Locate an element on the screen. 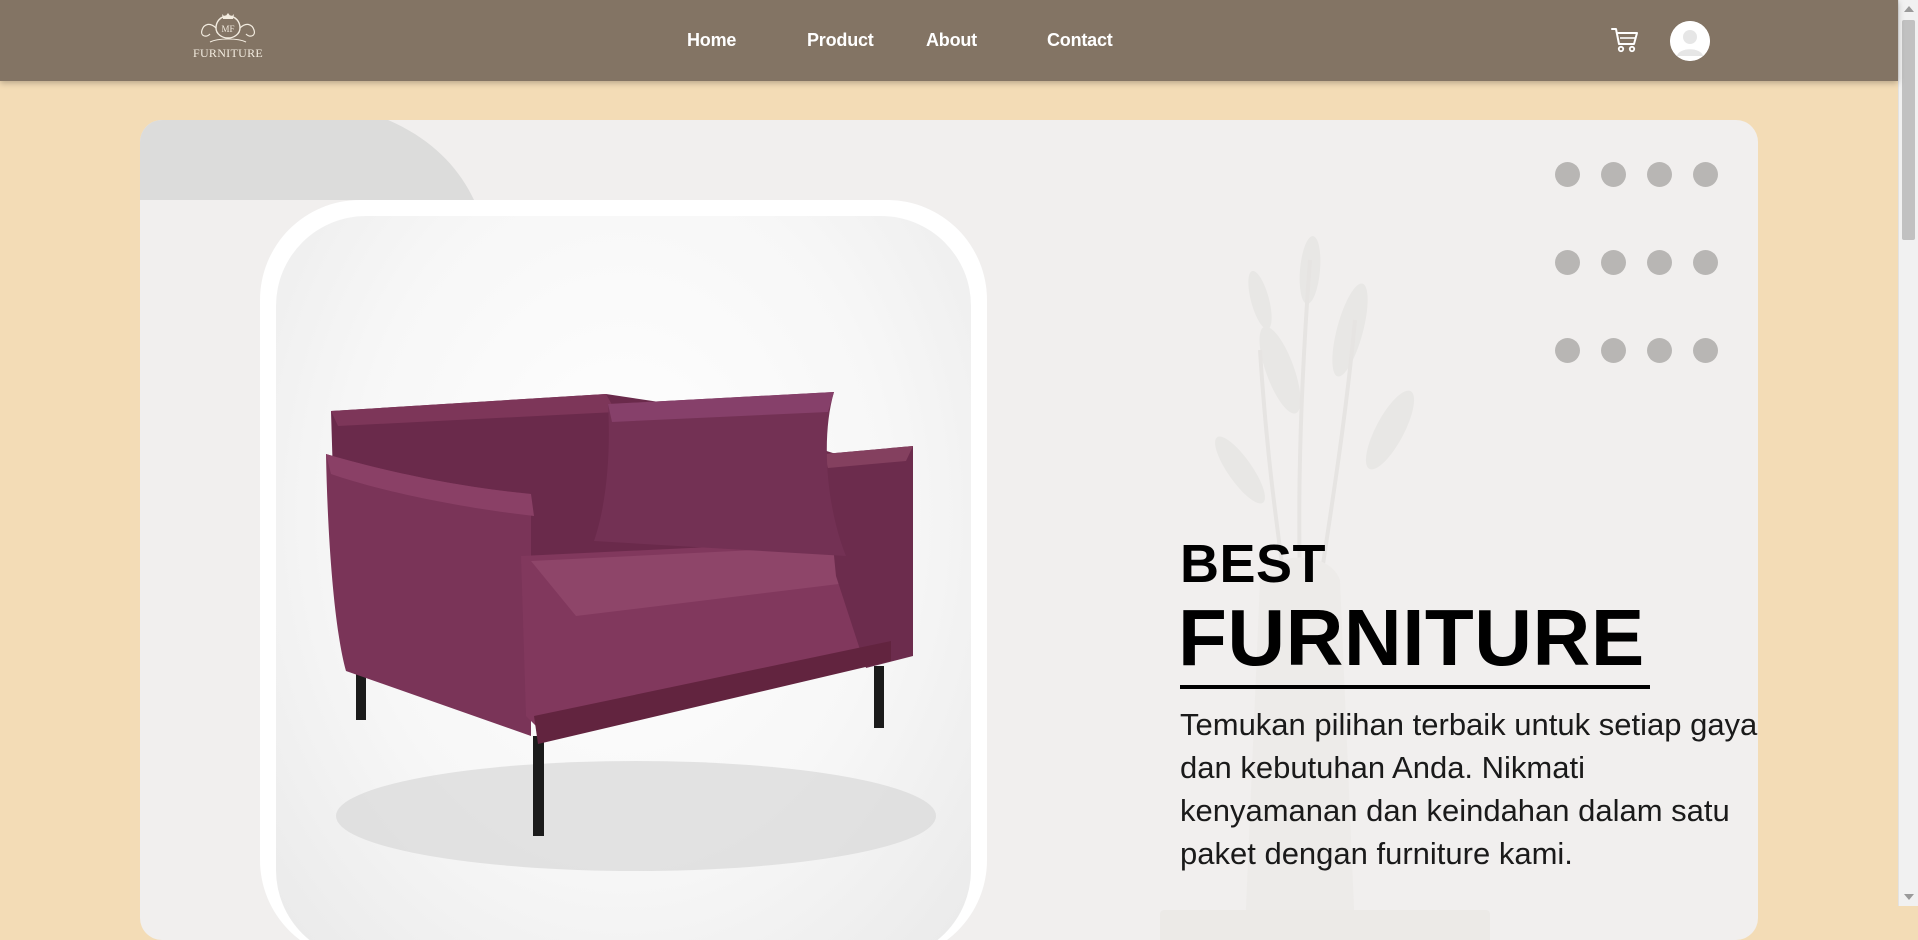  top-navbar: MF FURNITURE Home Product About Contact is located at coordinates (949, 40).